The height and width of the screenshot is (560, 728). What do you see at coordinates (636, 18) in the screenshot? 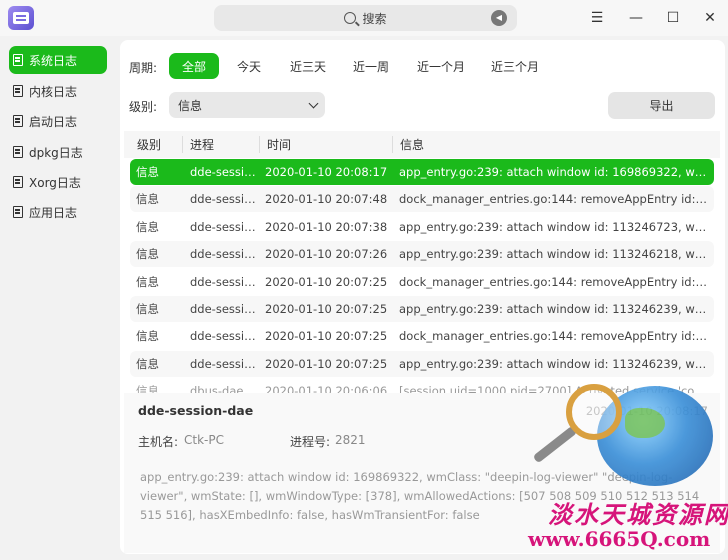
I see `minimize-icon: —` at bounding box center [636, 18].